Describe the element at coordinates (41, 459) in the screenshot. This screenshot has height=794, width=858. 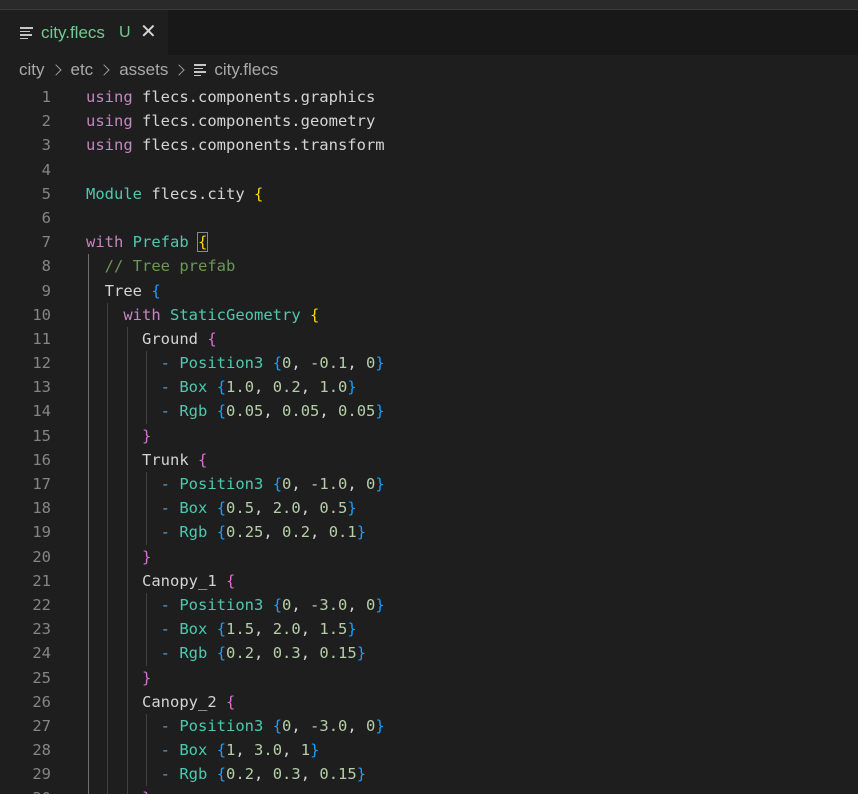
I see `line-number: 16` at that location.